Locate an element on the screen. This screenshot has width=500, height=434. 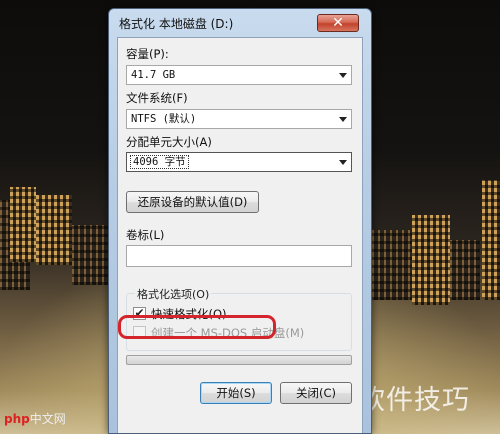
filesystem-label: 文件系统(F) is located at coordinates (157, 98).